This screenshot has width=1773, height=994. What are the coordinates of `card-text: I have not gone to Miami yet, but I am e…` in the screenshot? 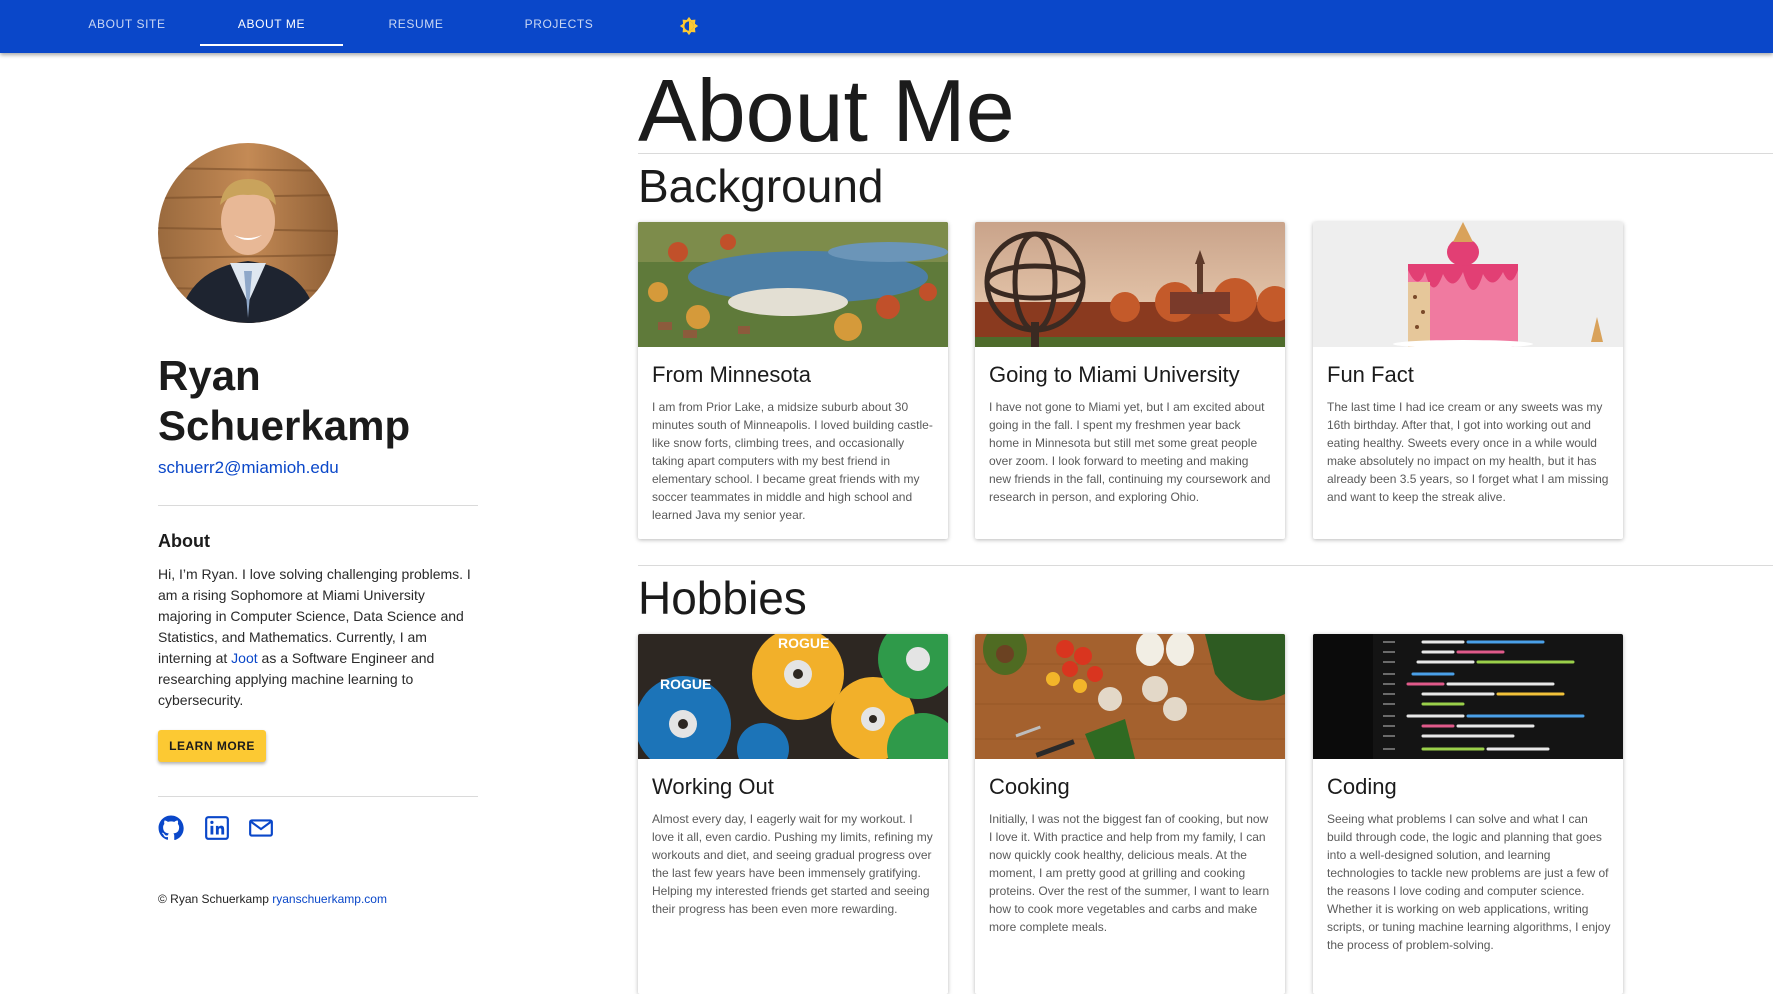 It's located at (1130, 452).